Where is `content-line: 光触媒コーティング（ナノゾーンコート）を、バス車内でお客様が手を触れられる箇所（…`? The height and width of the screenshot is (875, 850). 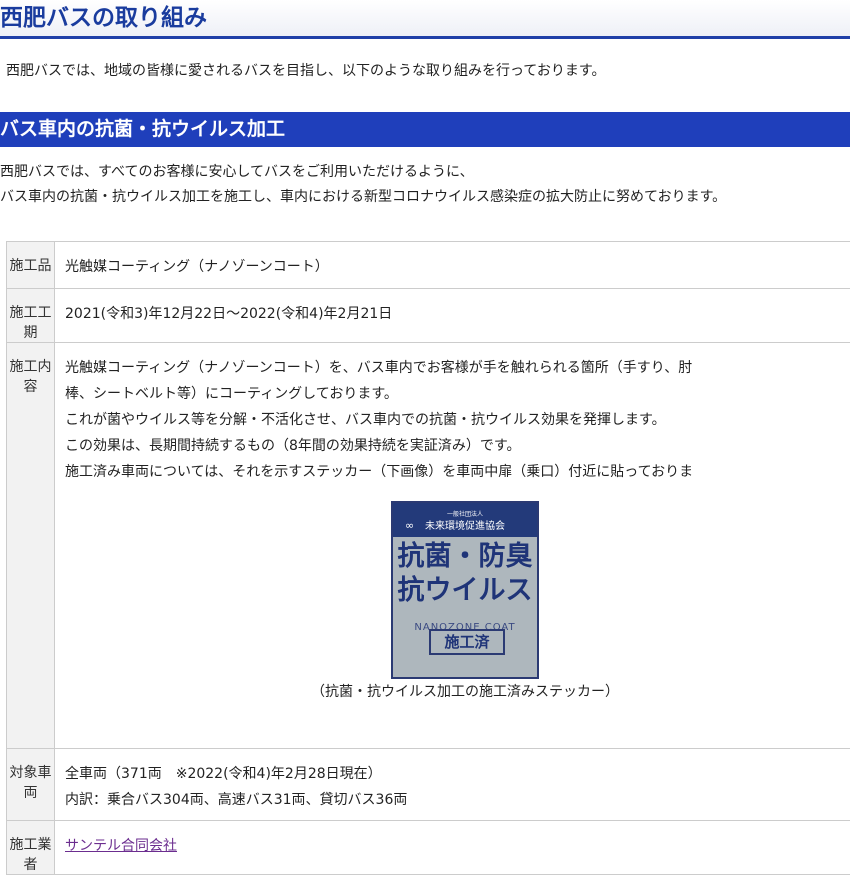 content-line: 光触媒コーティング（ナノゾーンコート）を、バス車内でお客様が手を触れられる箇所（… is located at coordinates (457, 368).